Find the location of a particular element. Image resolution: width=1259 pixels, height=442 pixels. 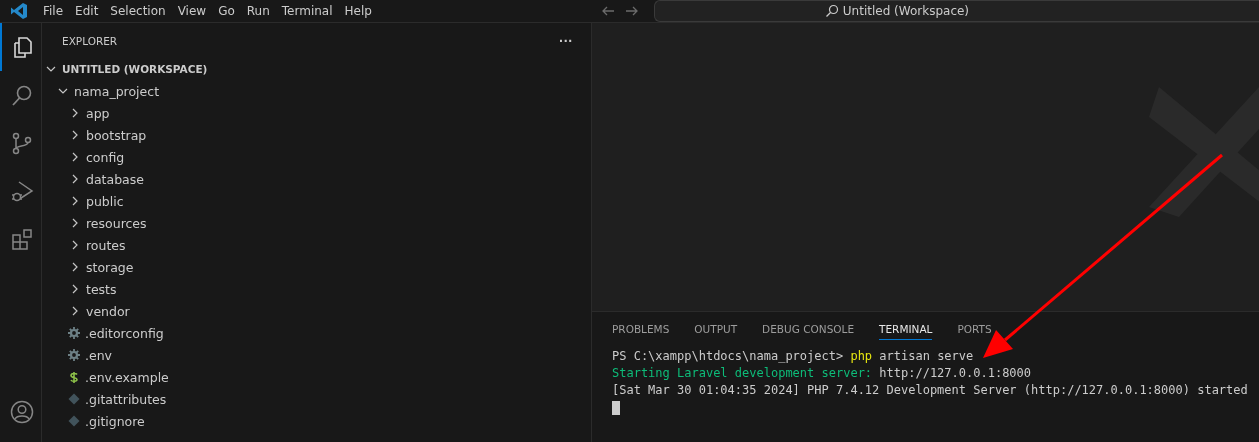

tree-item: bootstrap is located at coordinates (316, 135).